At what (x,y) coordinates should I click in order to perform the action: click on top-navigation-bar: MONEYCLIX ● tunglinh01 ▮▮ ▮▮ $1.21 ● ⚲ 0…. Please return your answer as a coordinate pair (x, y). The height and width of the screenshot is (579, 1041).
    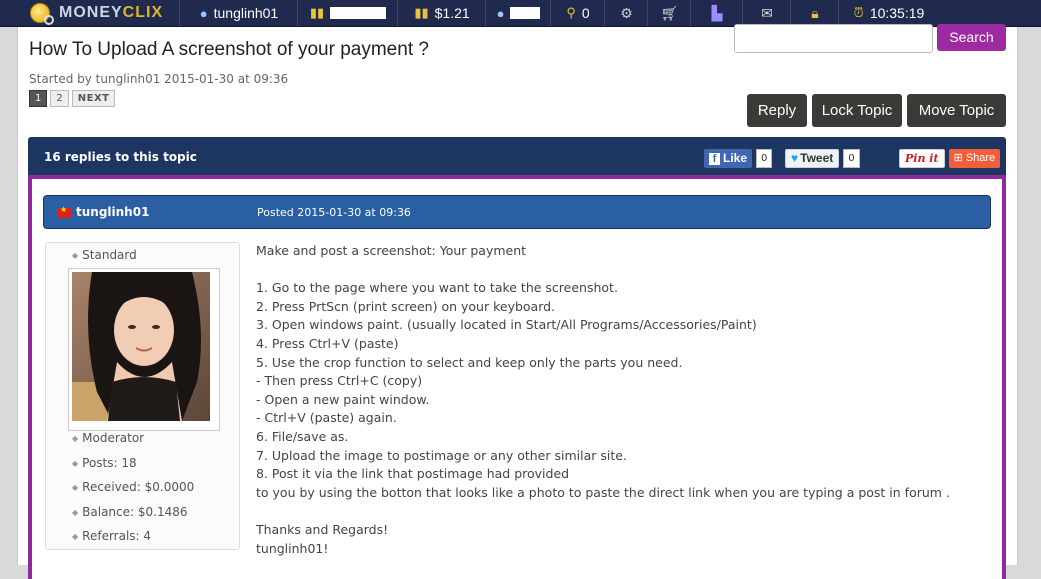
    Looking at the image, I should click on (520, 13).